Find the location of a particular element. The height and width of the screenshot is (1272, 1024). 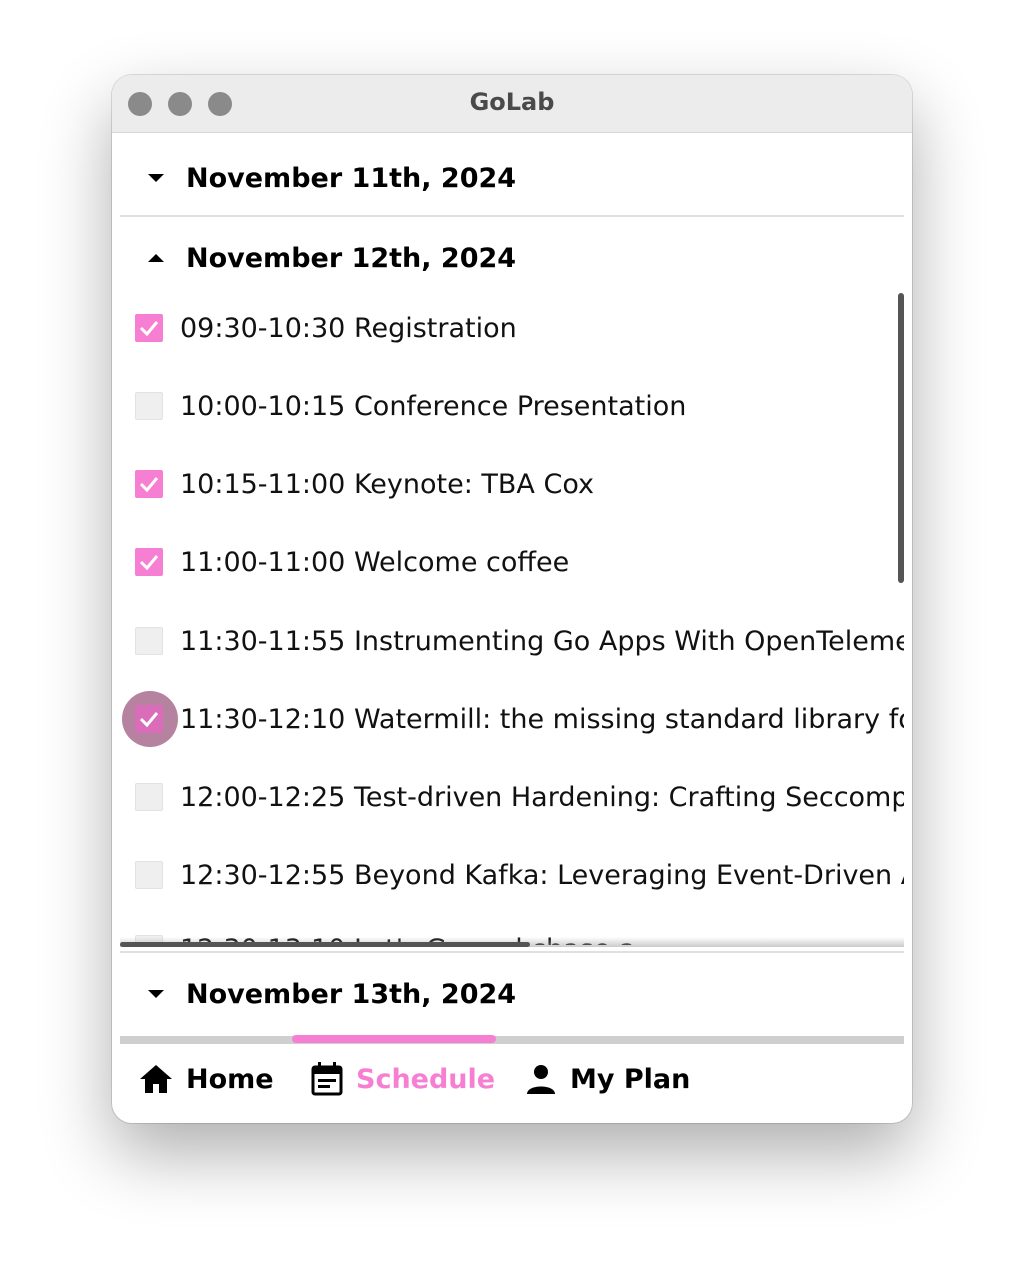

day-header-label: November 11th, 2024 is located at coordinates (351, 178).